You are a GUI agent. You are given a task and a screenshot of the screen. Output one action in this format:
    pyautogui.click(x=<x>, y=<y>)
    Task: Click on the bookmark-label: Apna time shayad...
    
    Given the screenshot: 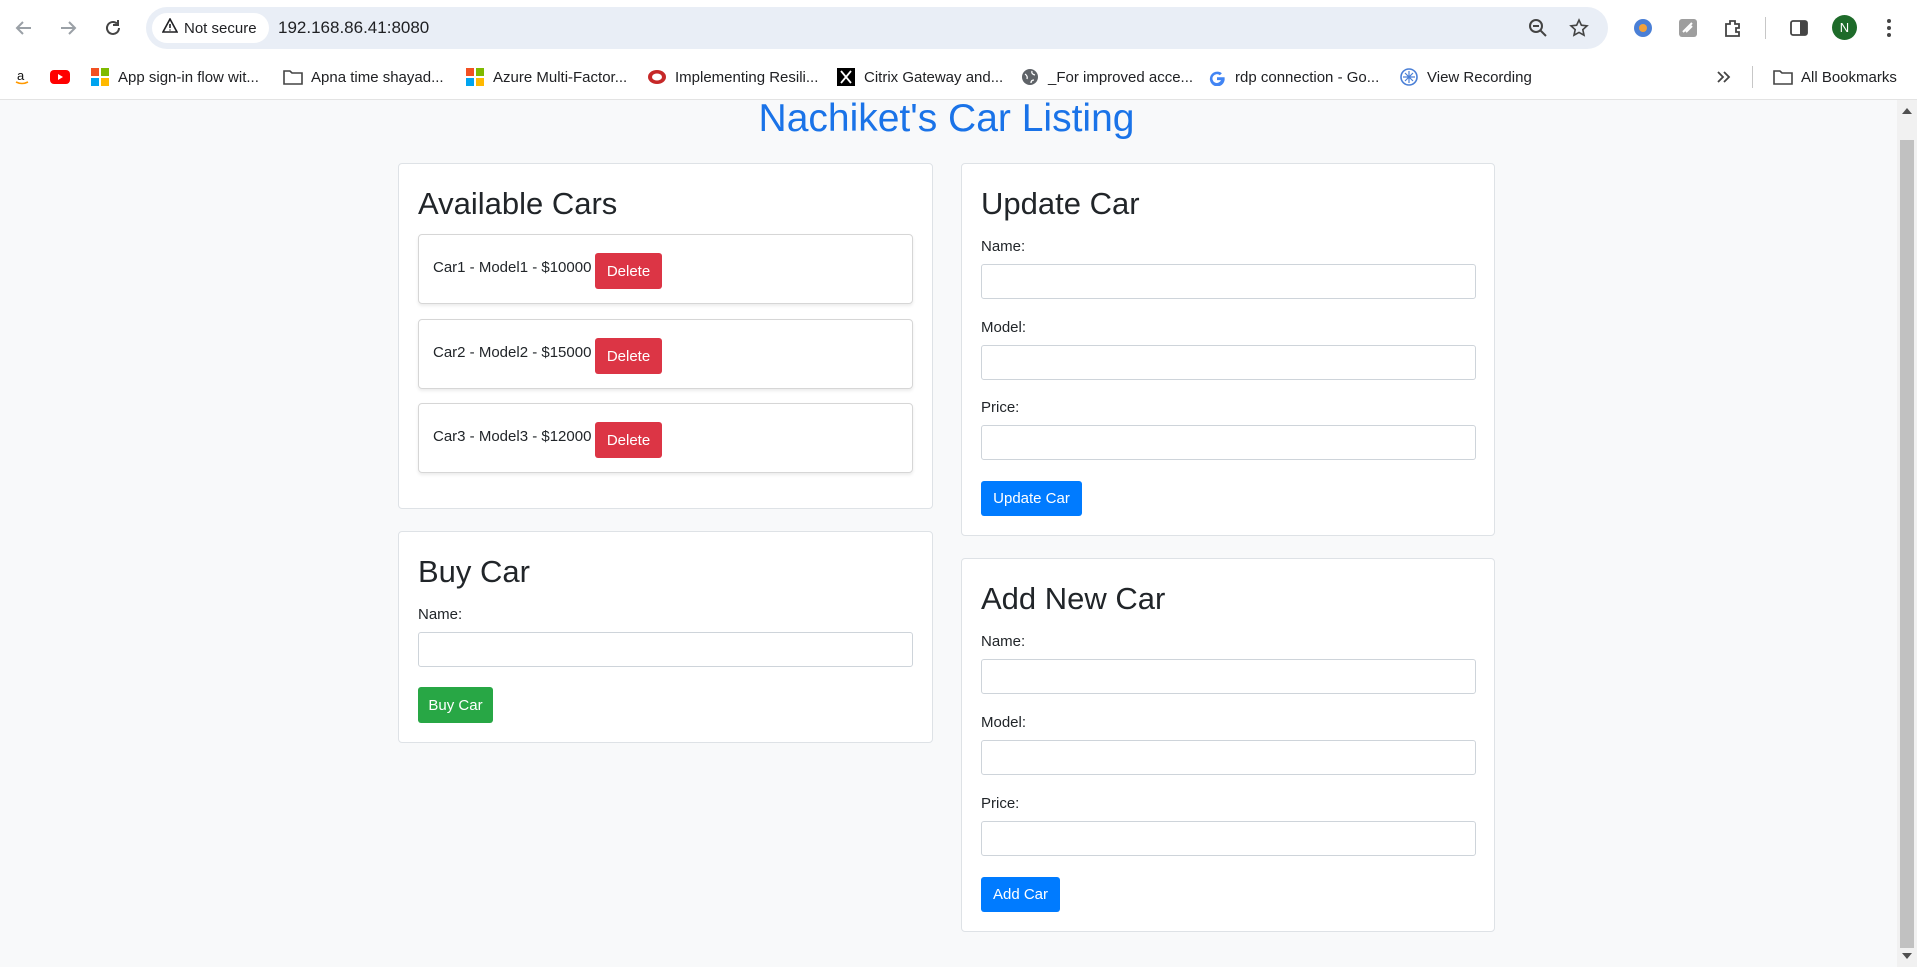 What is the action you would take?
    pyautogui.click(x=377, y=77)
    